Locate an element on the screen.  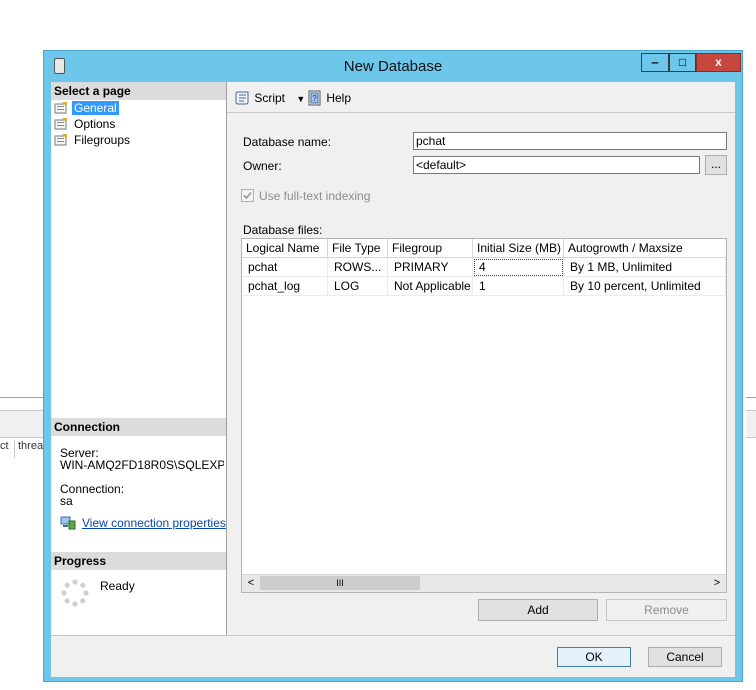
page-label: Filegroups is located at coordinates (102, 140).